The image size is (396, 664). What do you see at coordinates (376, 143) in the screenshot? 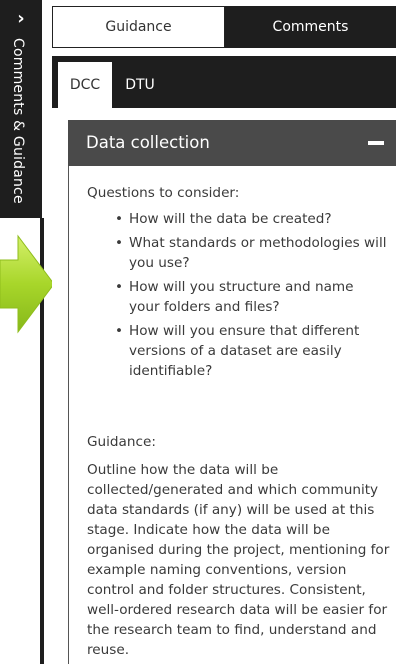
I see `minus-icon` at bounding box center [376, 143].